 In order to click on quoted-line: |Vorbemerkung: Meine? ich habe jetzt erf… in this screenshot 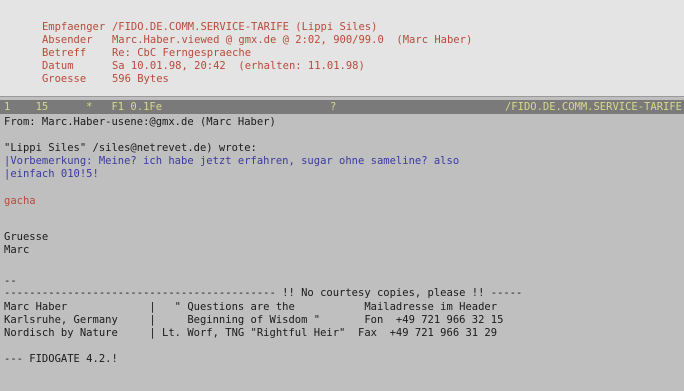, I will do `click(232, 161)`.